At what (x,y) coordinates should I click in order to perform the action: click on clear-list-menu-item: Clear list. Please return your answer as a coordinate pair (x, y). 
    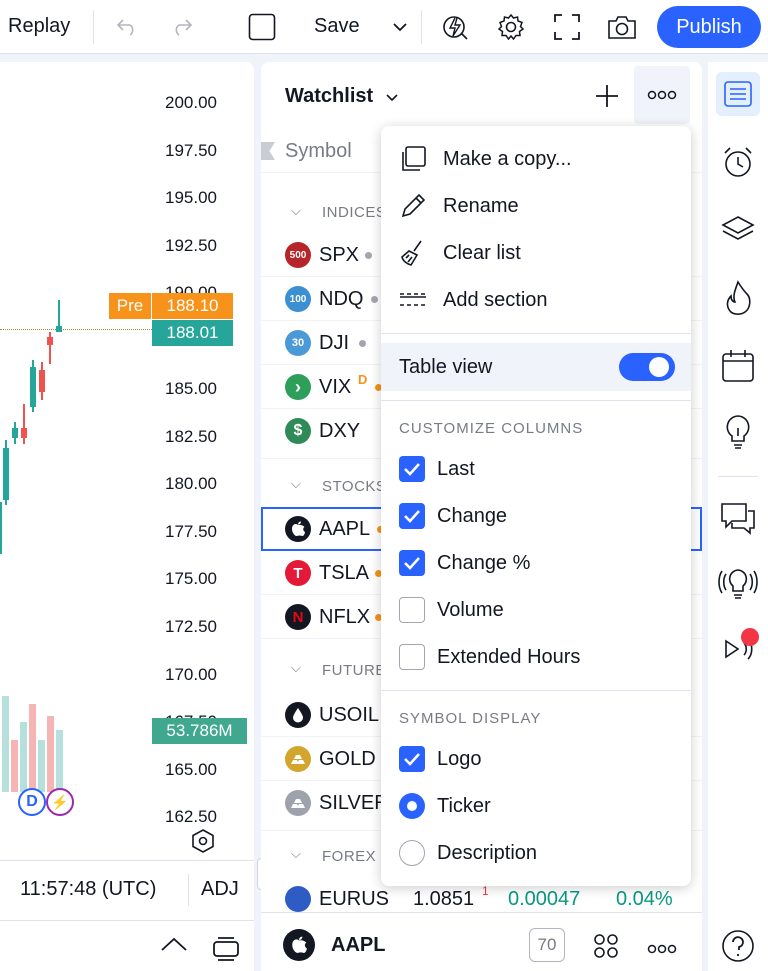
    Looking at the image, I should click on (536, 253).